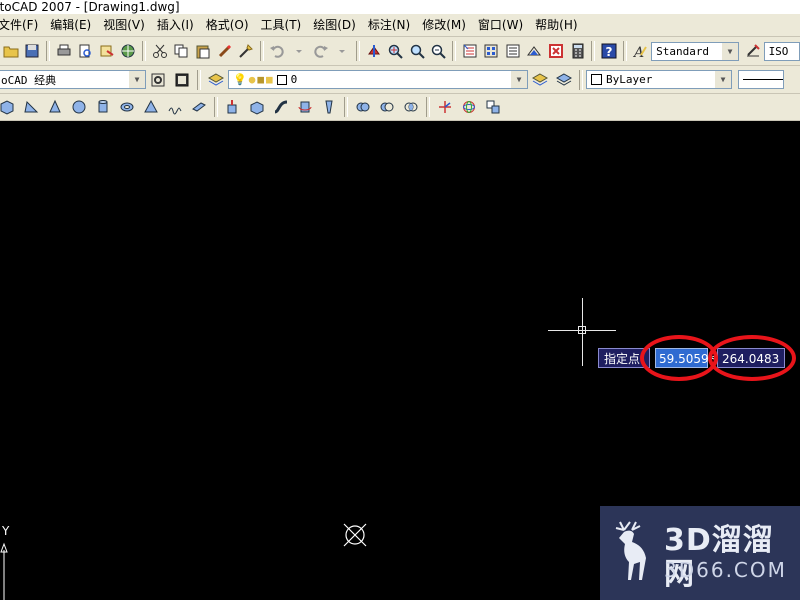 Image resolution: width=800 pixels, height=600 pixels. I want to click on linetype-preview, so click(763, 79).